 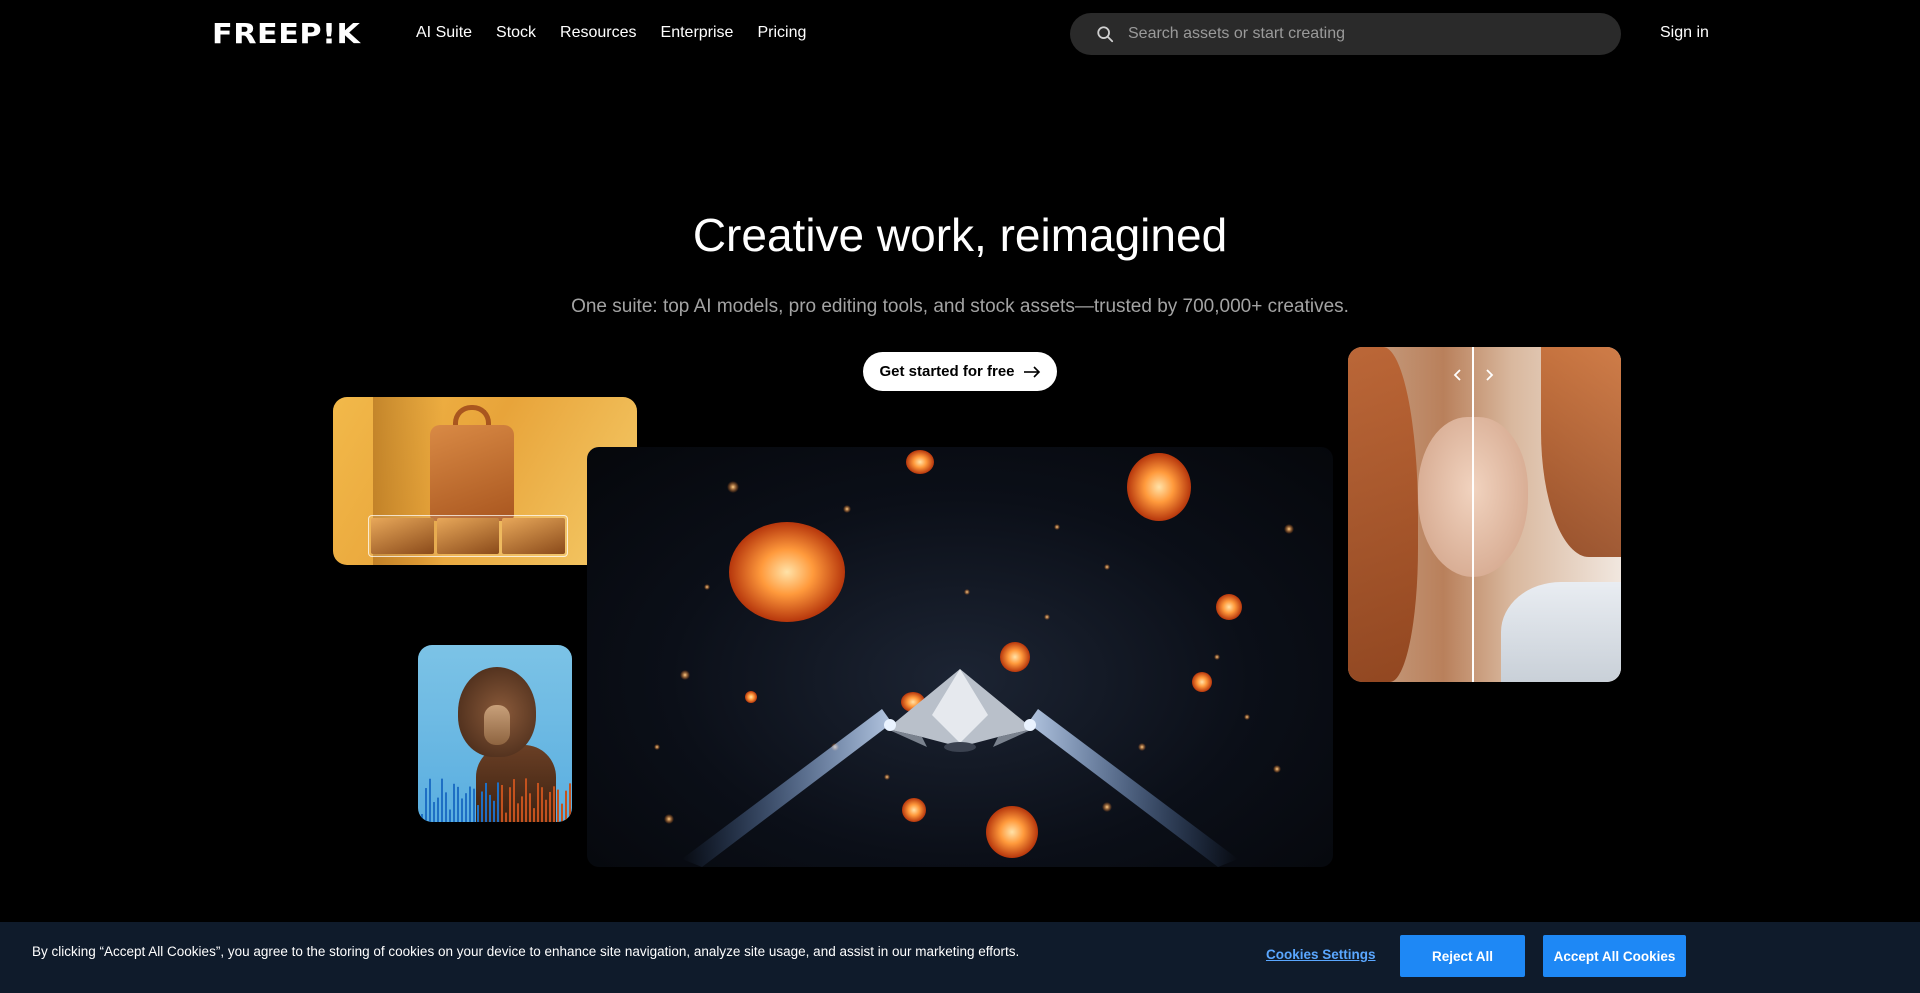 What do you see at coordinates (1345, 34) in the screenshot?
I see `search-input: Search assets or start creating` at bounding box center [1345, 34].